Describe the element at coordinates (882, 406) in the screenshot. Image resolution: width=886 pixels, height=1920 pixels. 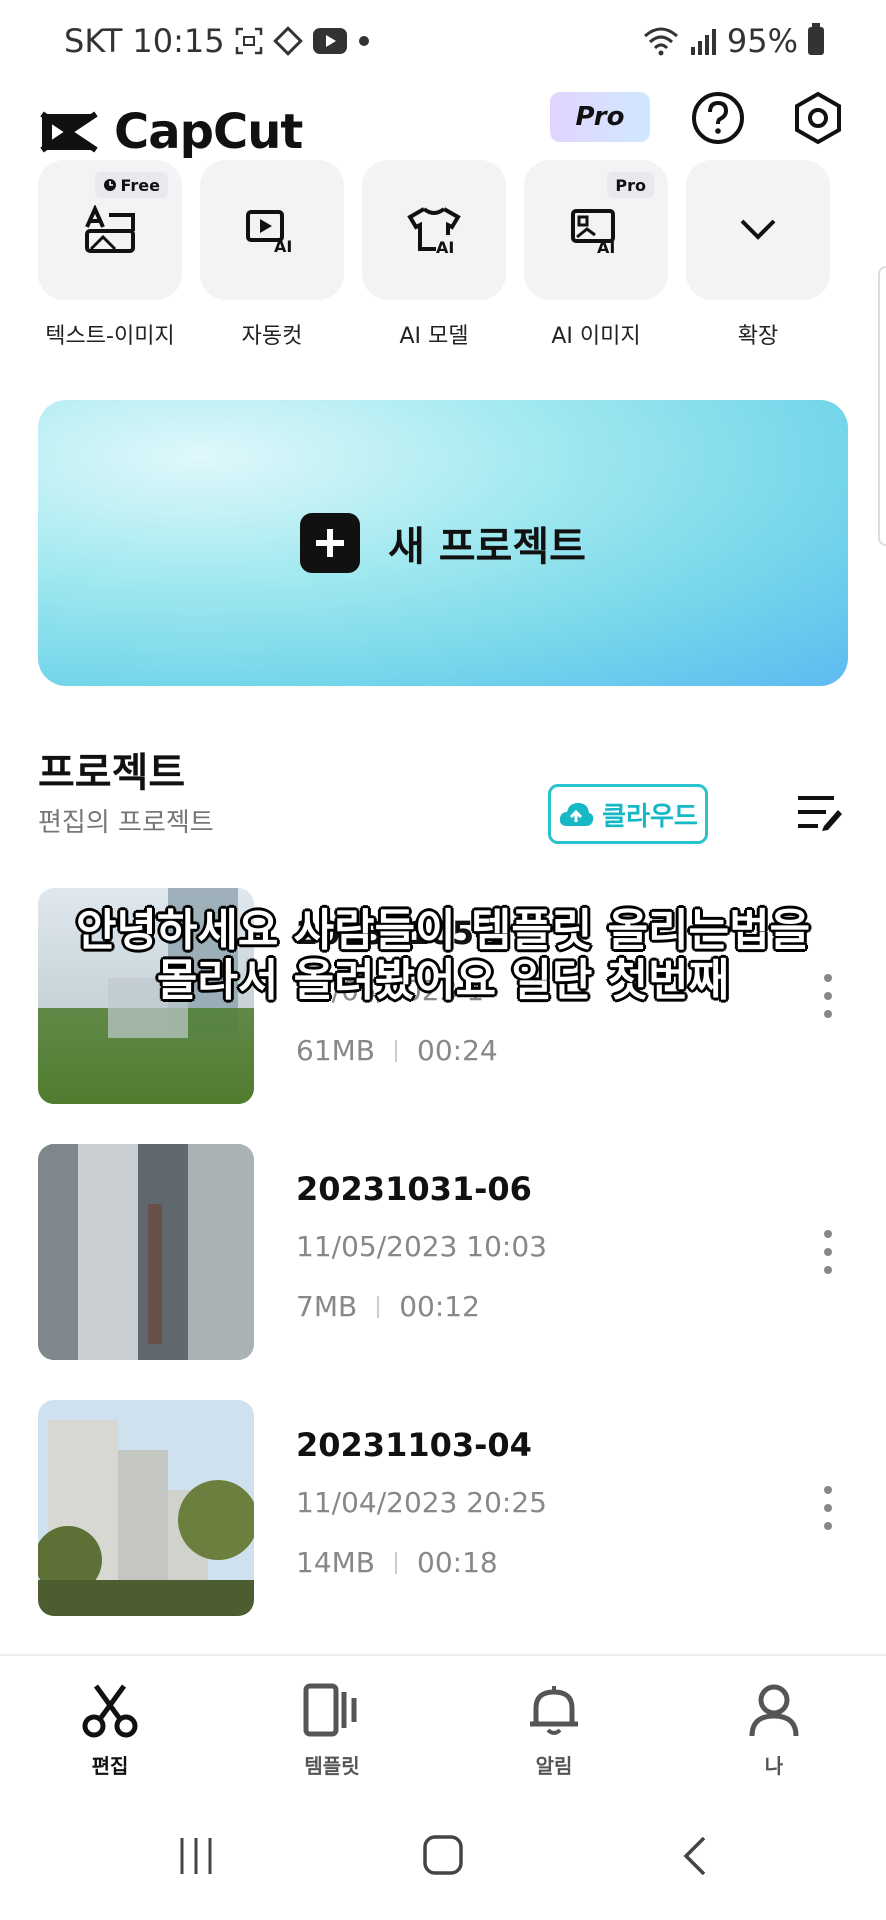
I see `scroll-indicator` at that location.